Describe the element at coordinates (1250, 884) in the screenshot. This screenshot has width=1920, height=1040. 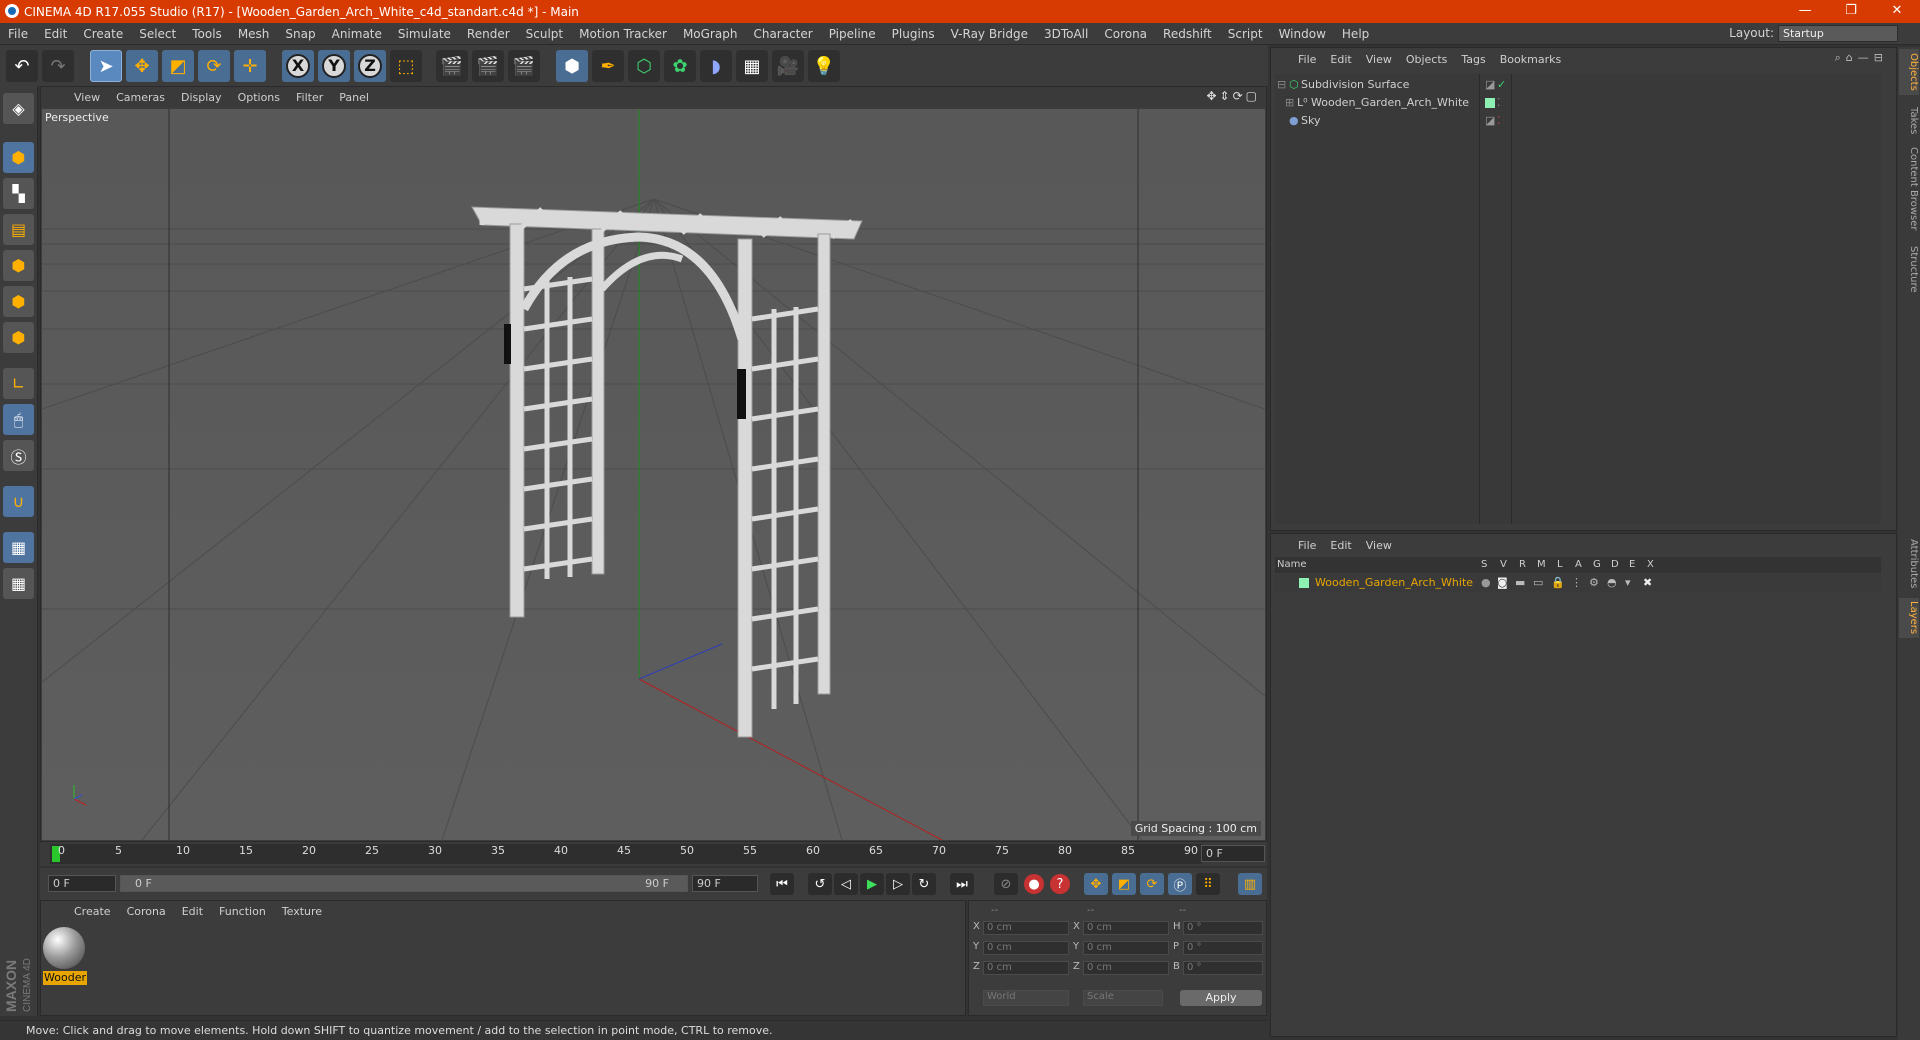
I see `timeline-window-button: ▥` at that location.